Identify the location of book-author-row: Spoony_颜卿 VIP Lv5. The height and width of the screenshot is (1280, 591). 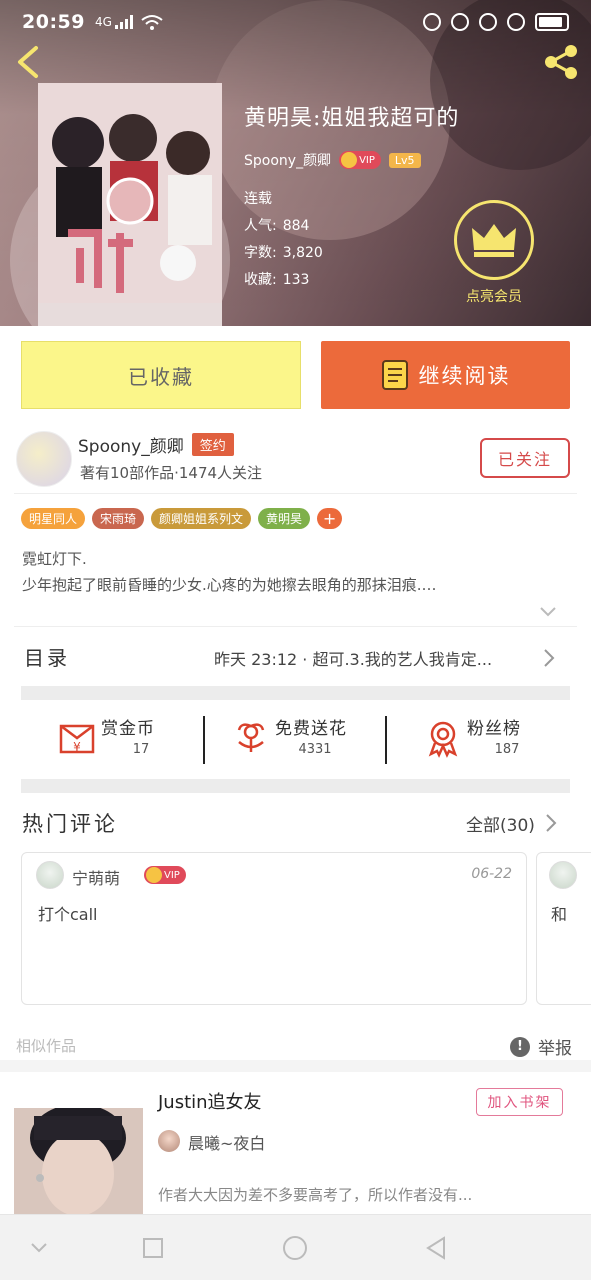
(351, 160).